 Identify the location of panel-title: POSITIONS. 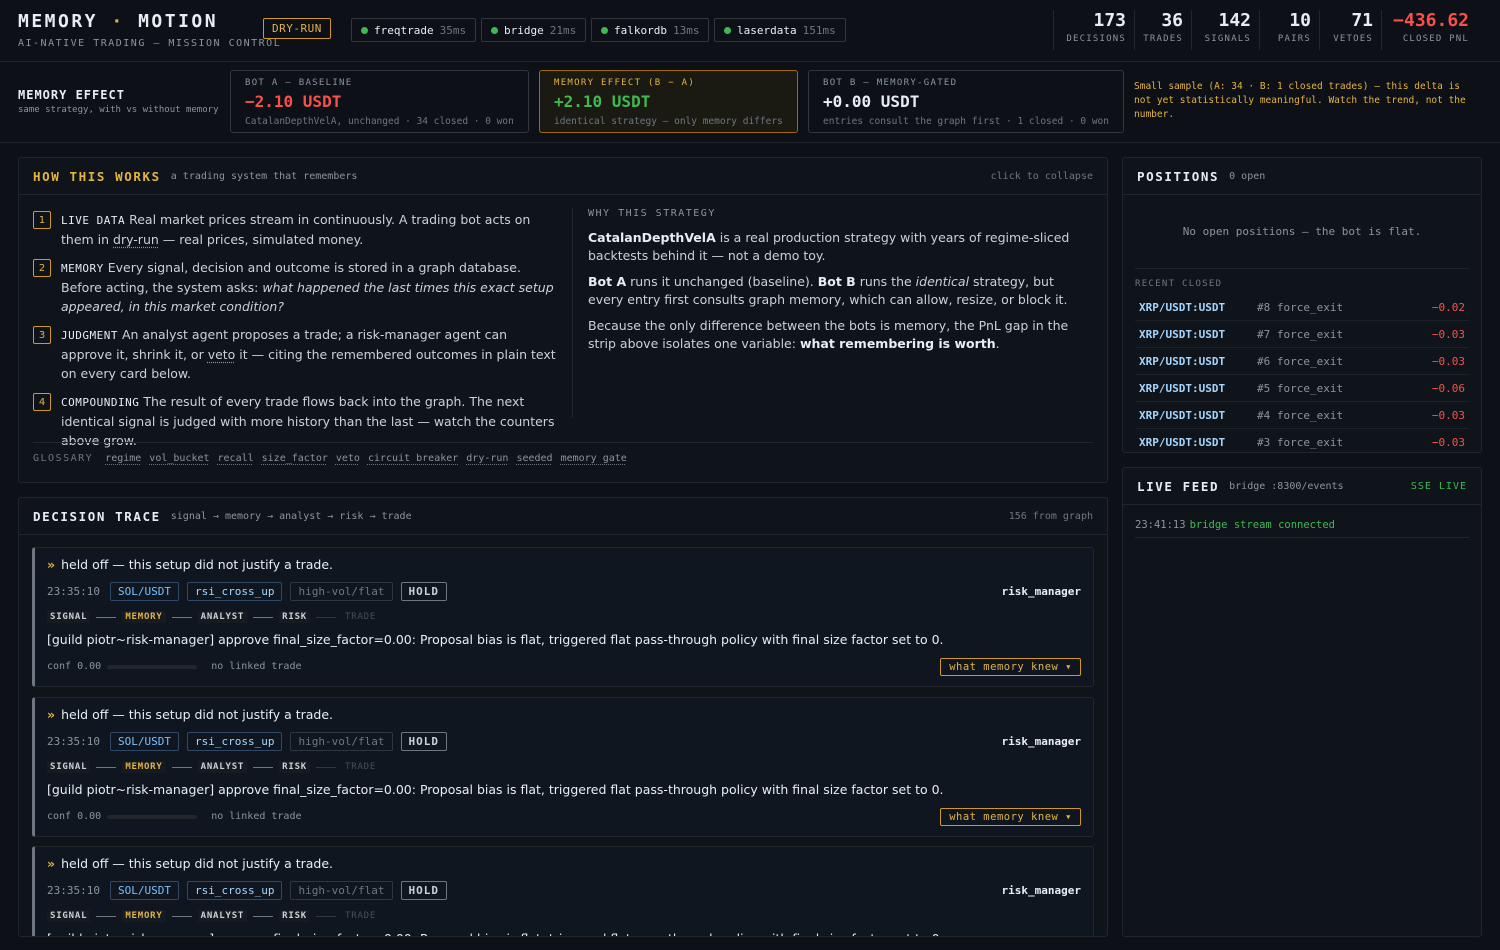
(1178, 176).